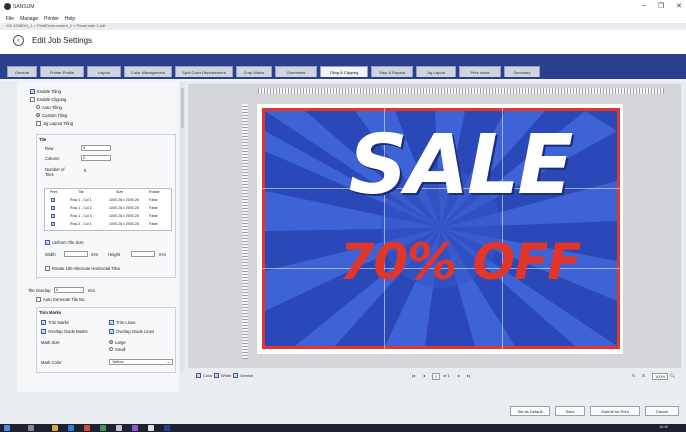 The width and height of the screenshot is (686, 432). I want to click on uniform-tile-size-label: Uniform Tile Size, so click(68, 242).